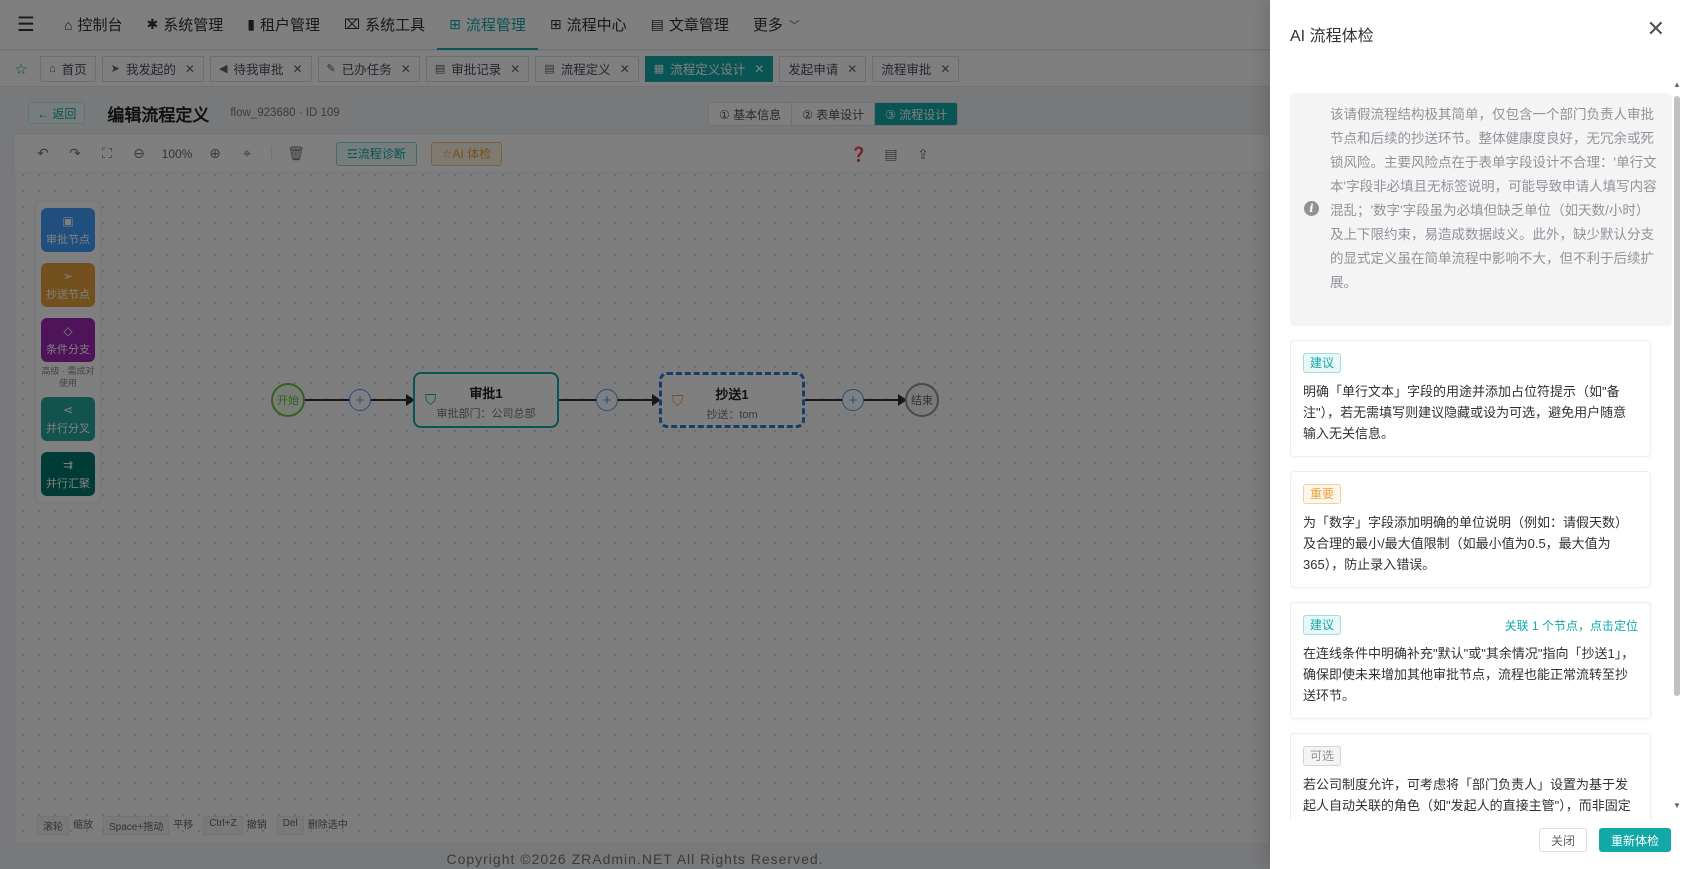 The image size is (1685, 869). Describe the element at coordinates (1322, 756) in the screenshot. I see `level-badge: 可选` at that location.